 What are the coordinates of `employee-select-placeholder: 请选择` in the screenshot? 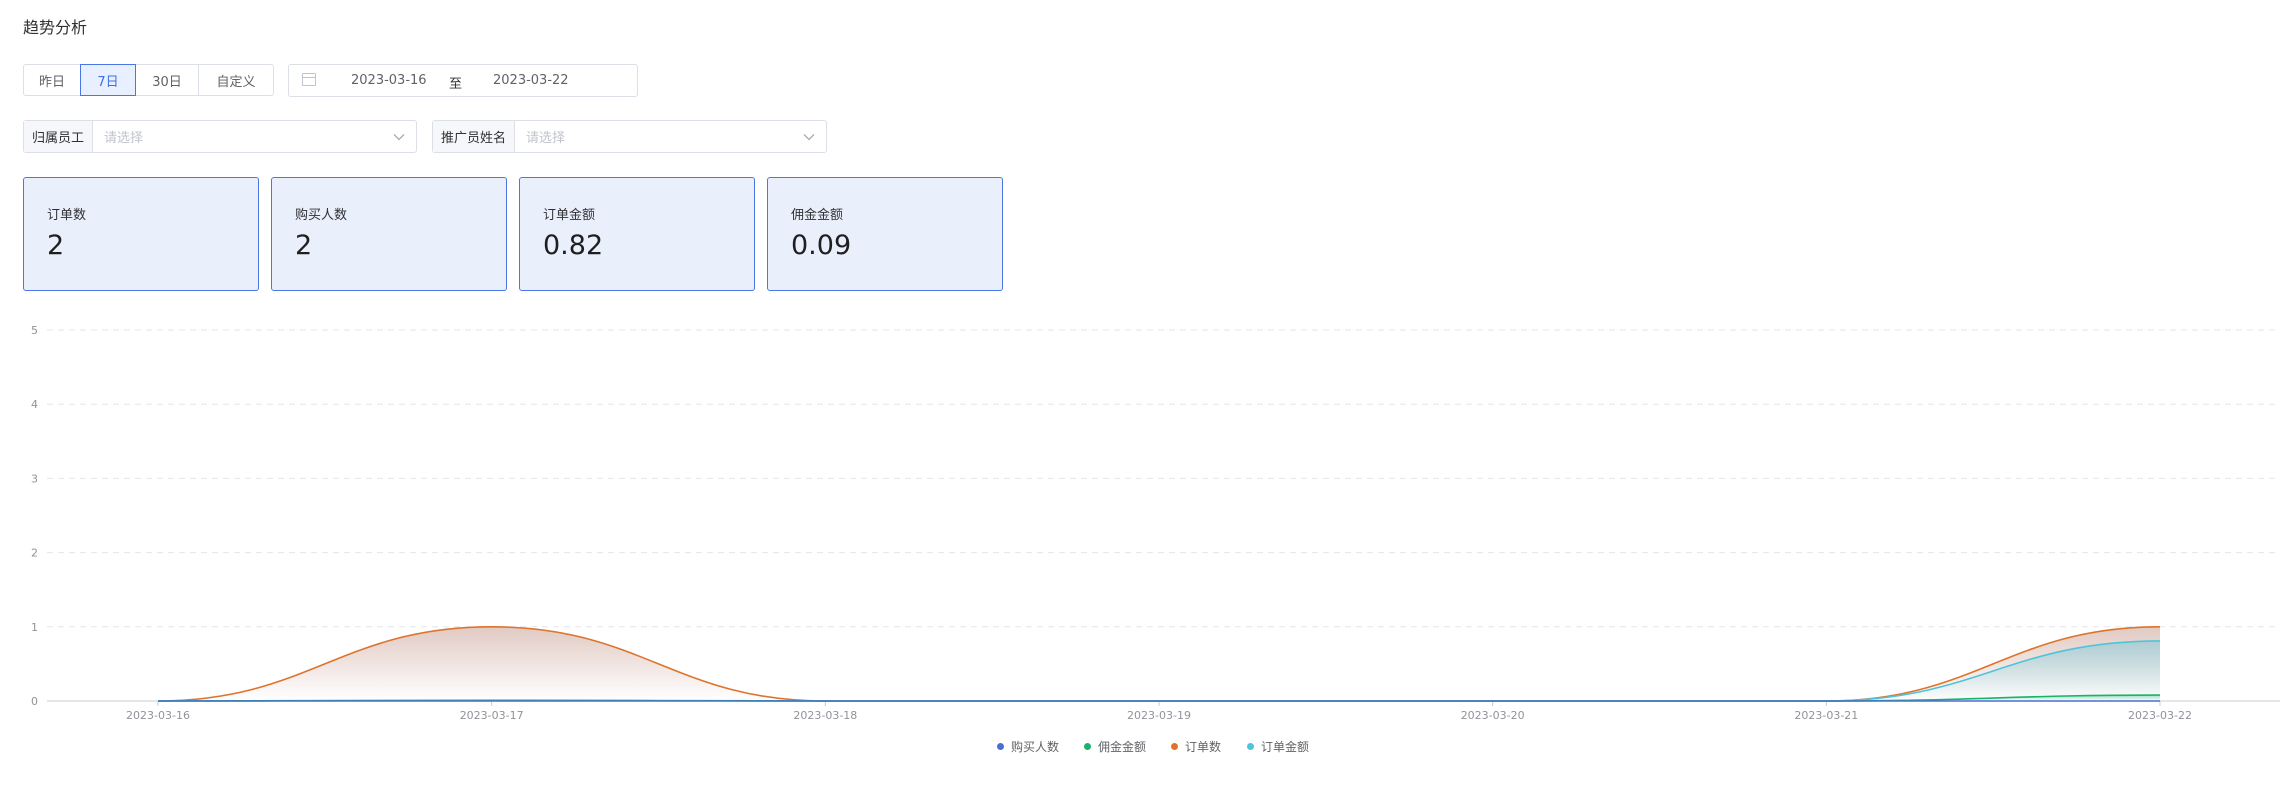 It's located at (237, 136).